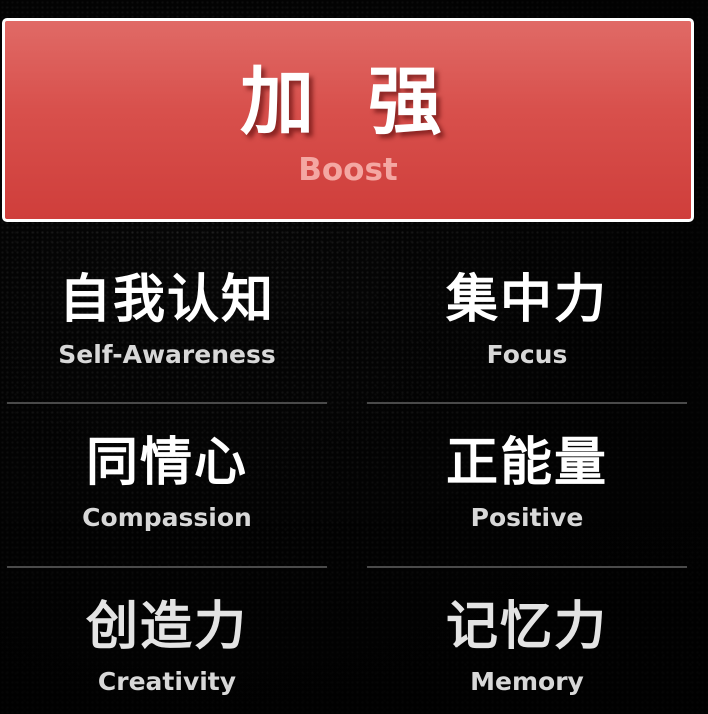 This screenshot has width=708, height=714. What do you see at coordinates (167, 681) in the screenshot?
I see `category-label-en: Creativity` at bounding box center [167, 681].